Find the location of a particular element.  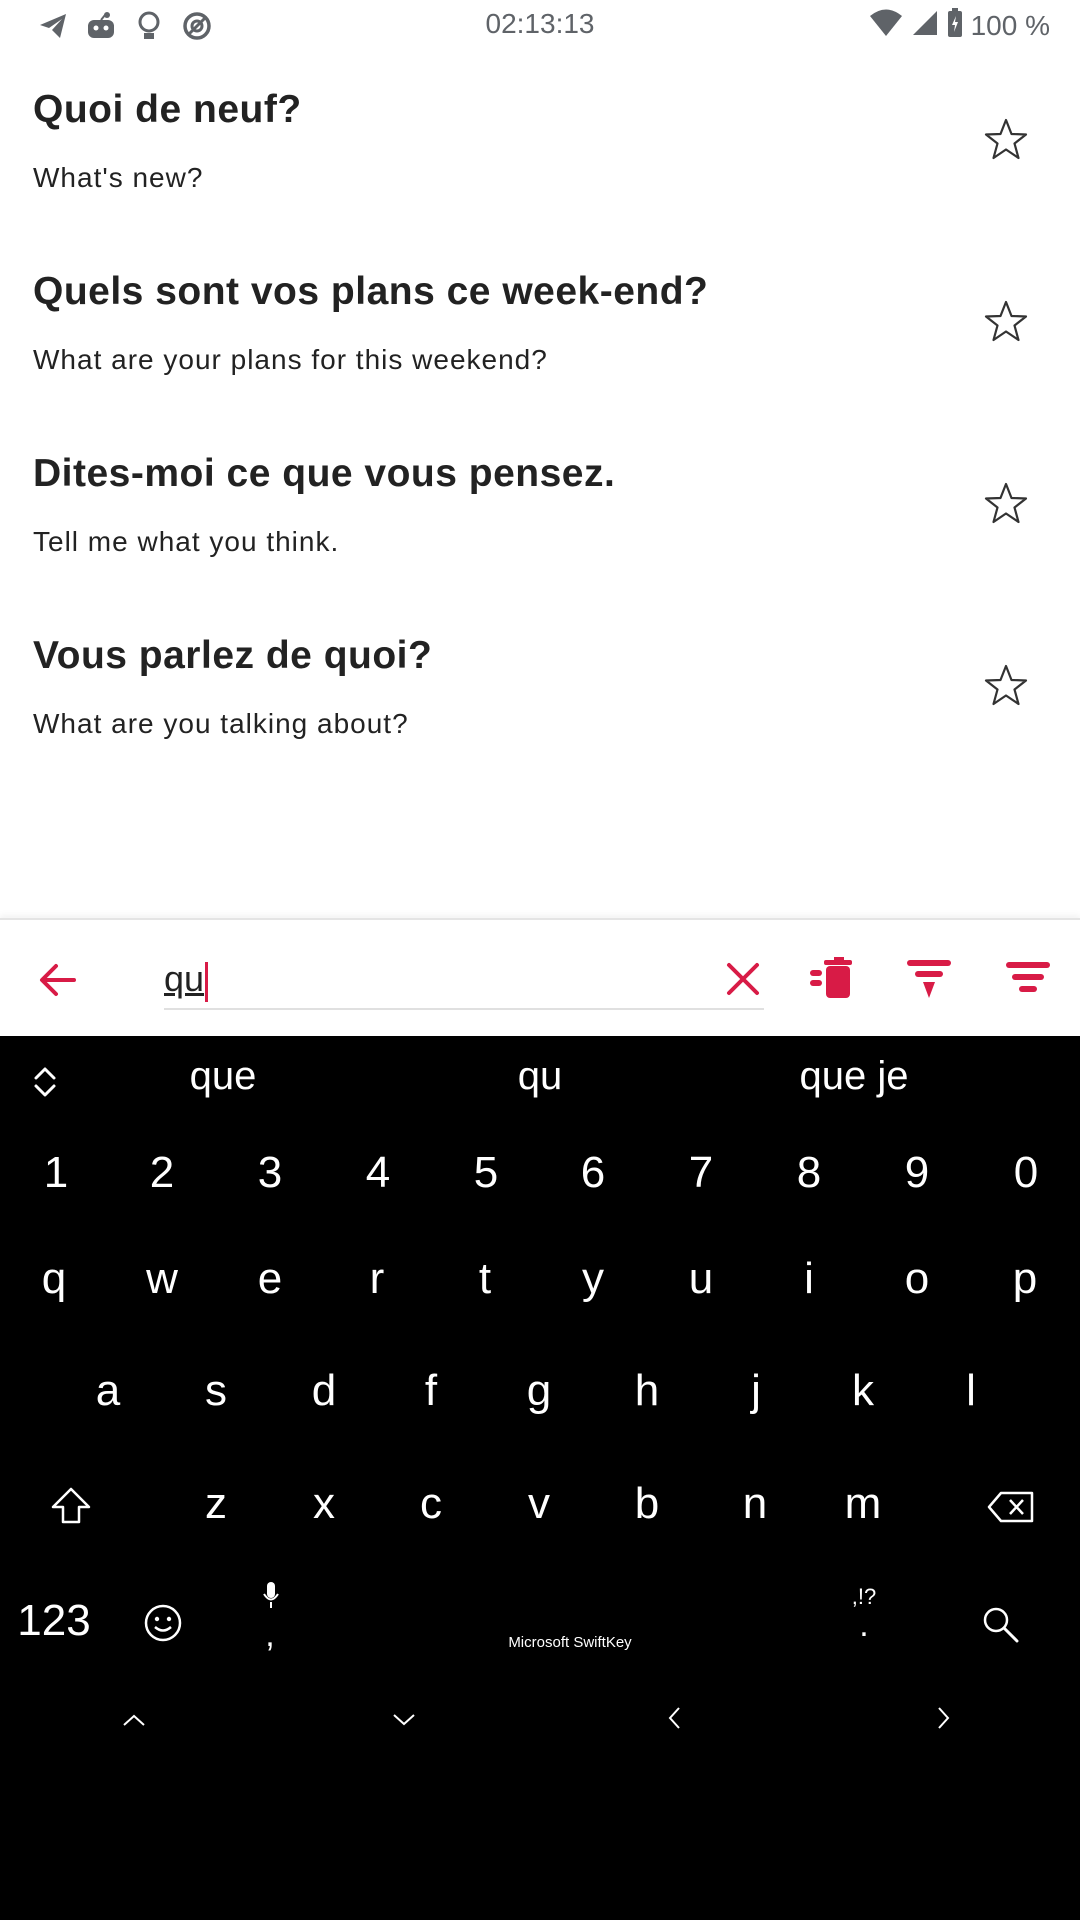

key-9: 9 is located at coordinates (917, 1173).